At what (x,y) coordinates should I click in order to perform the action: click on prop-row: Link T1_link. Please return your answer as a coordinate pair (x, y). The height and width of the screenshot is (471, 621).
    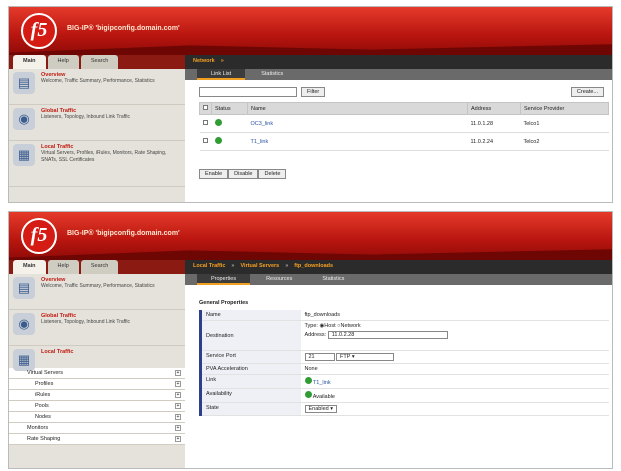
    Looking at the image, I should click on (404, 381).